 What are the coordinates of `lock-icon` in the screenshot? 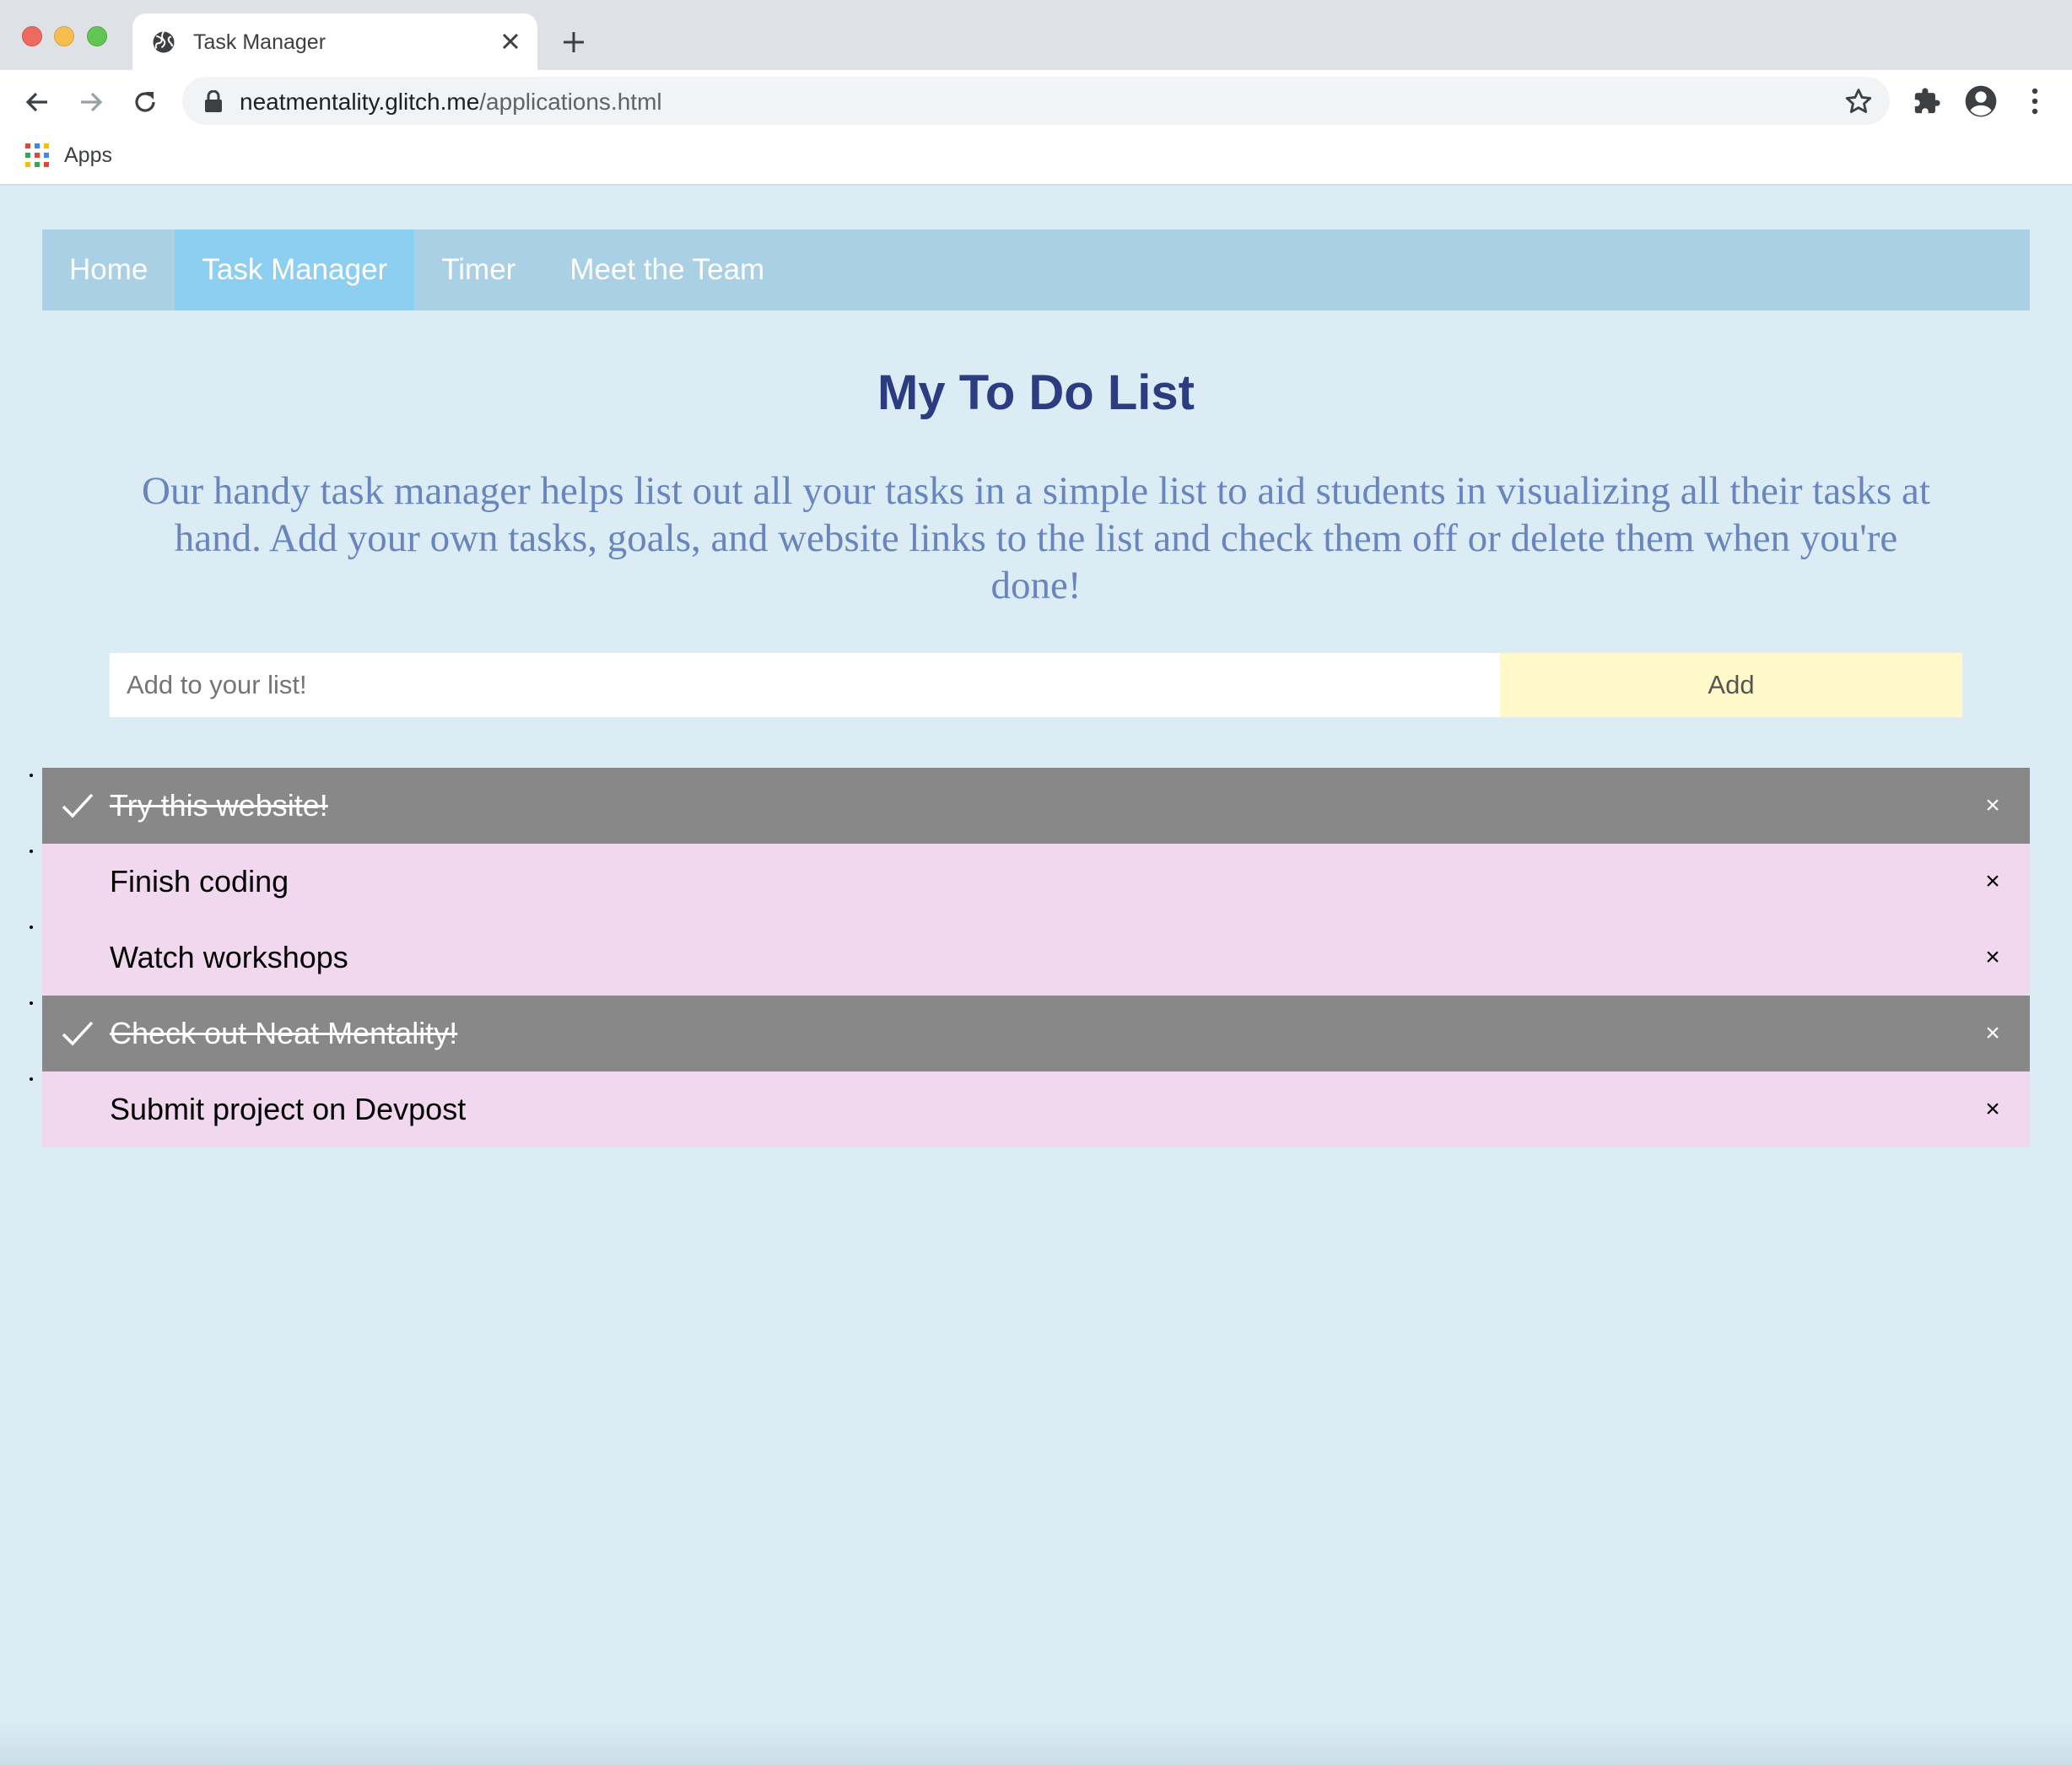 It's located at (214, 101).